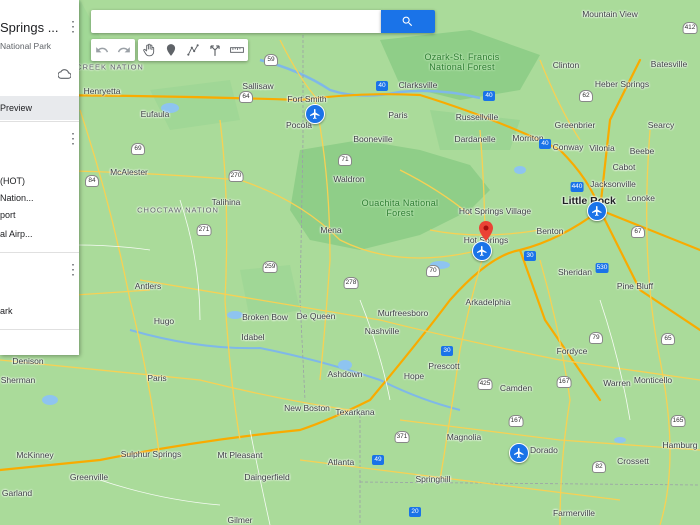  Describe the element at coordinates (72, 269) in the screenshot. I see `layer2-more-options-icon: ⋮` at that location.